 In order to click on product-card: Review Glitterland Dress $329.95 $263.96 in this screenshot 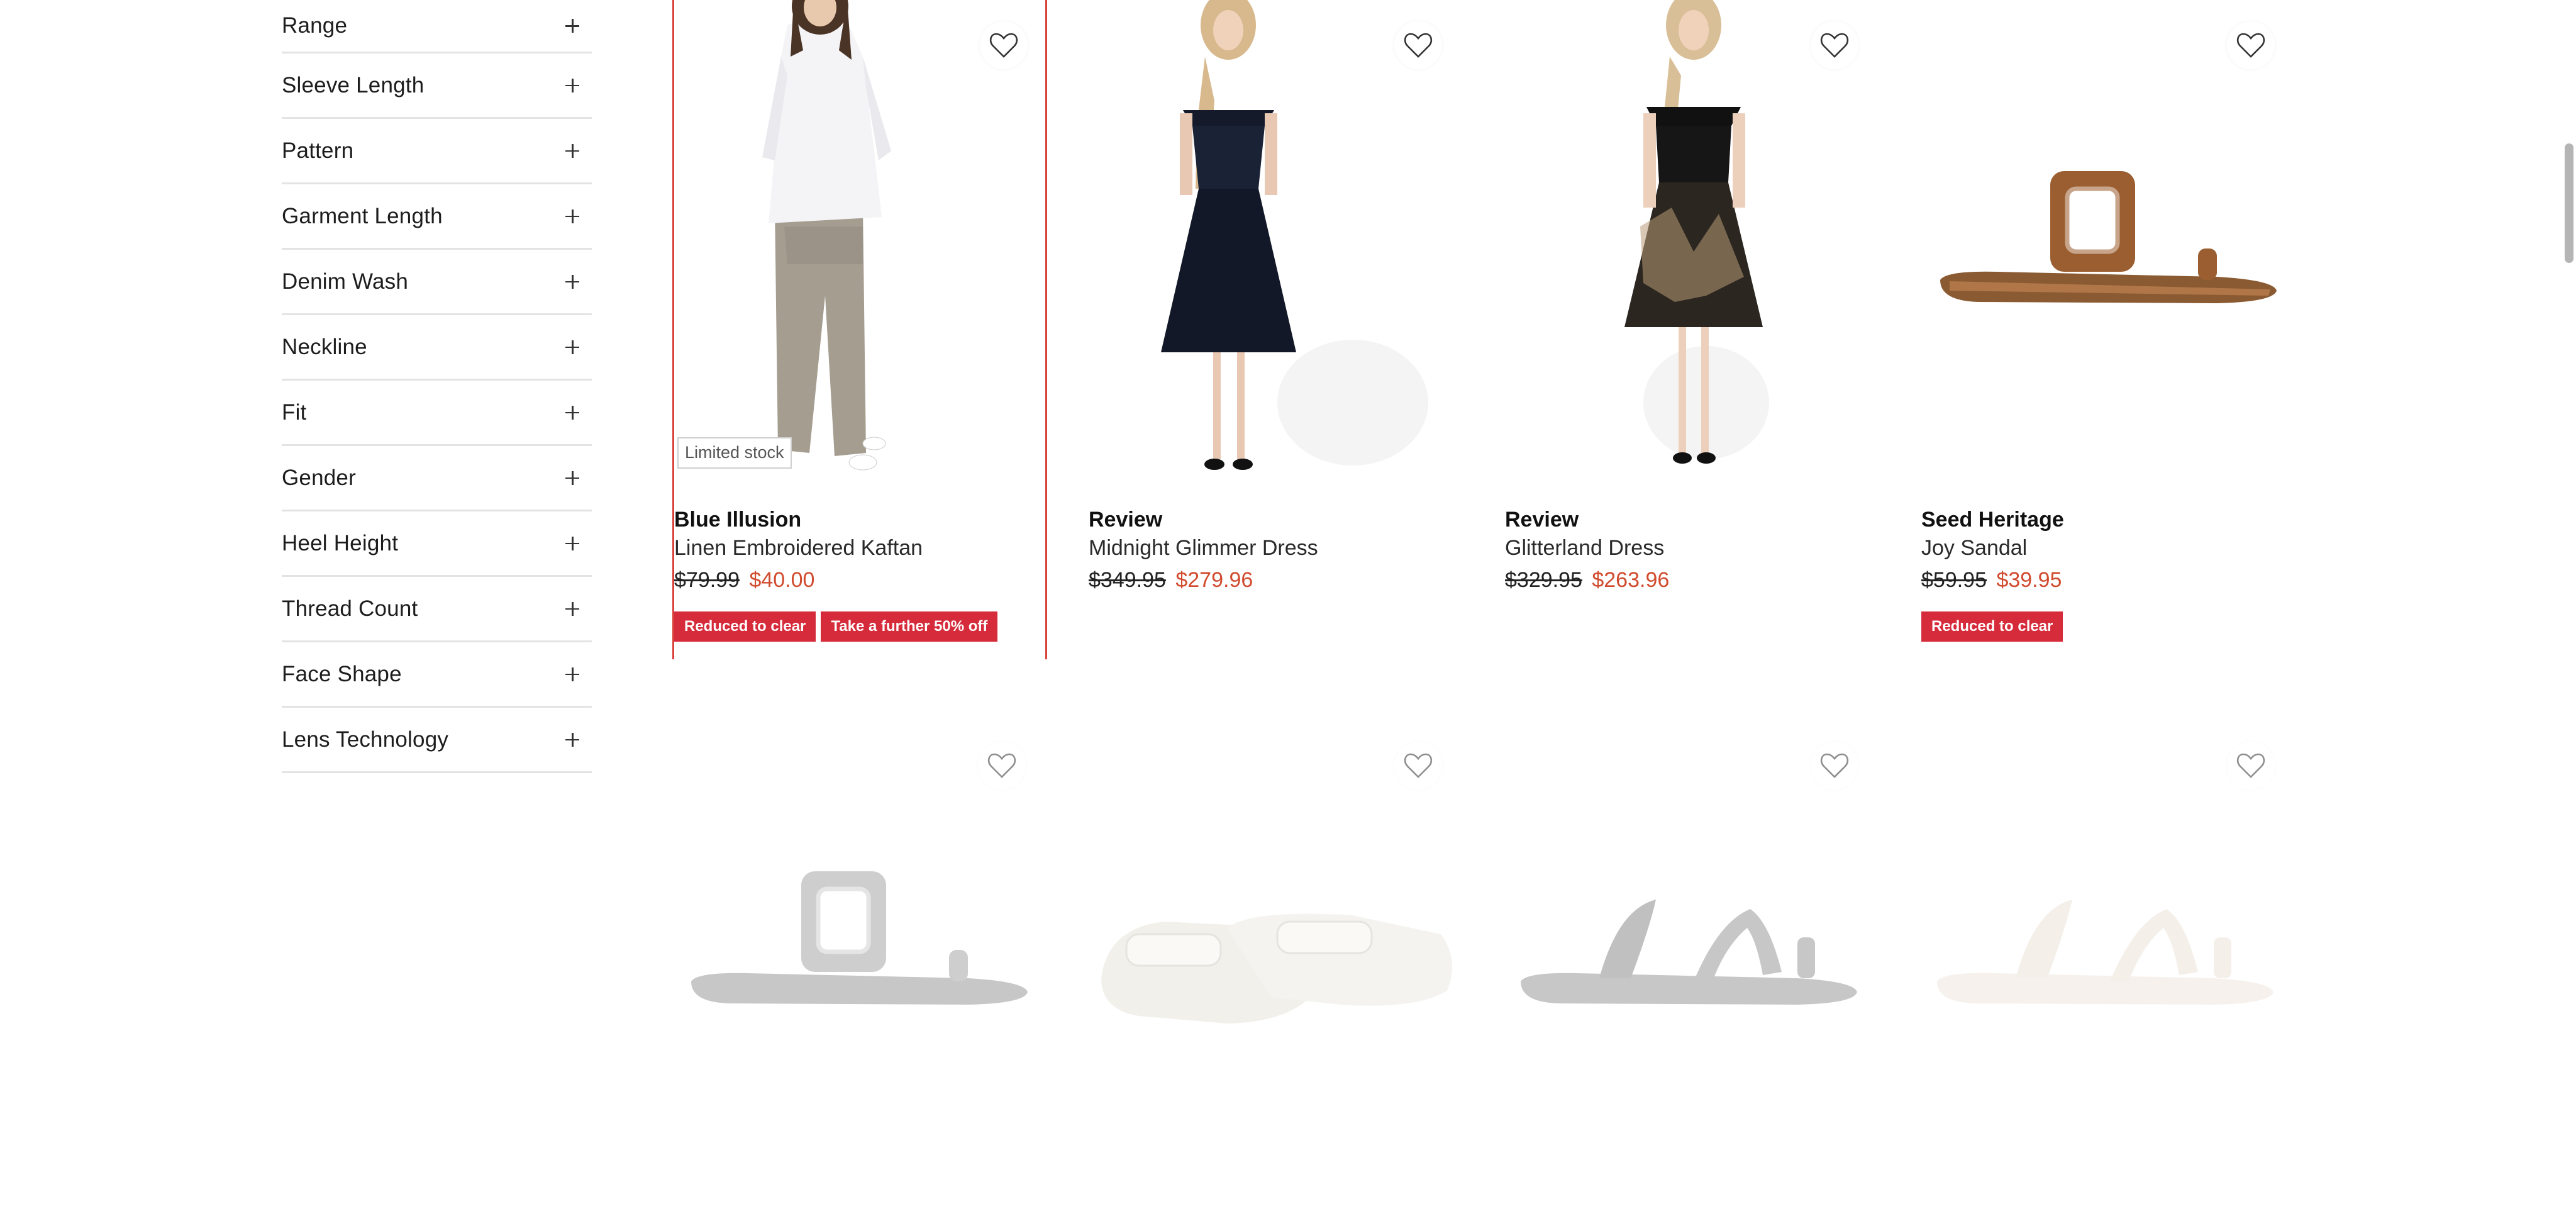, I will do `click(1692, 298)`.